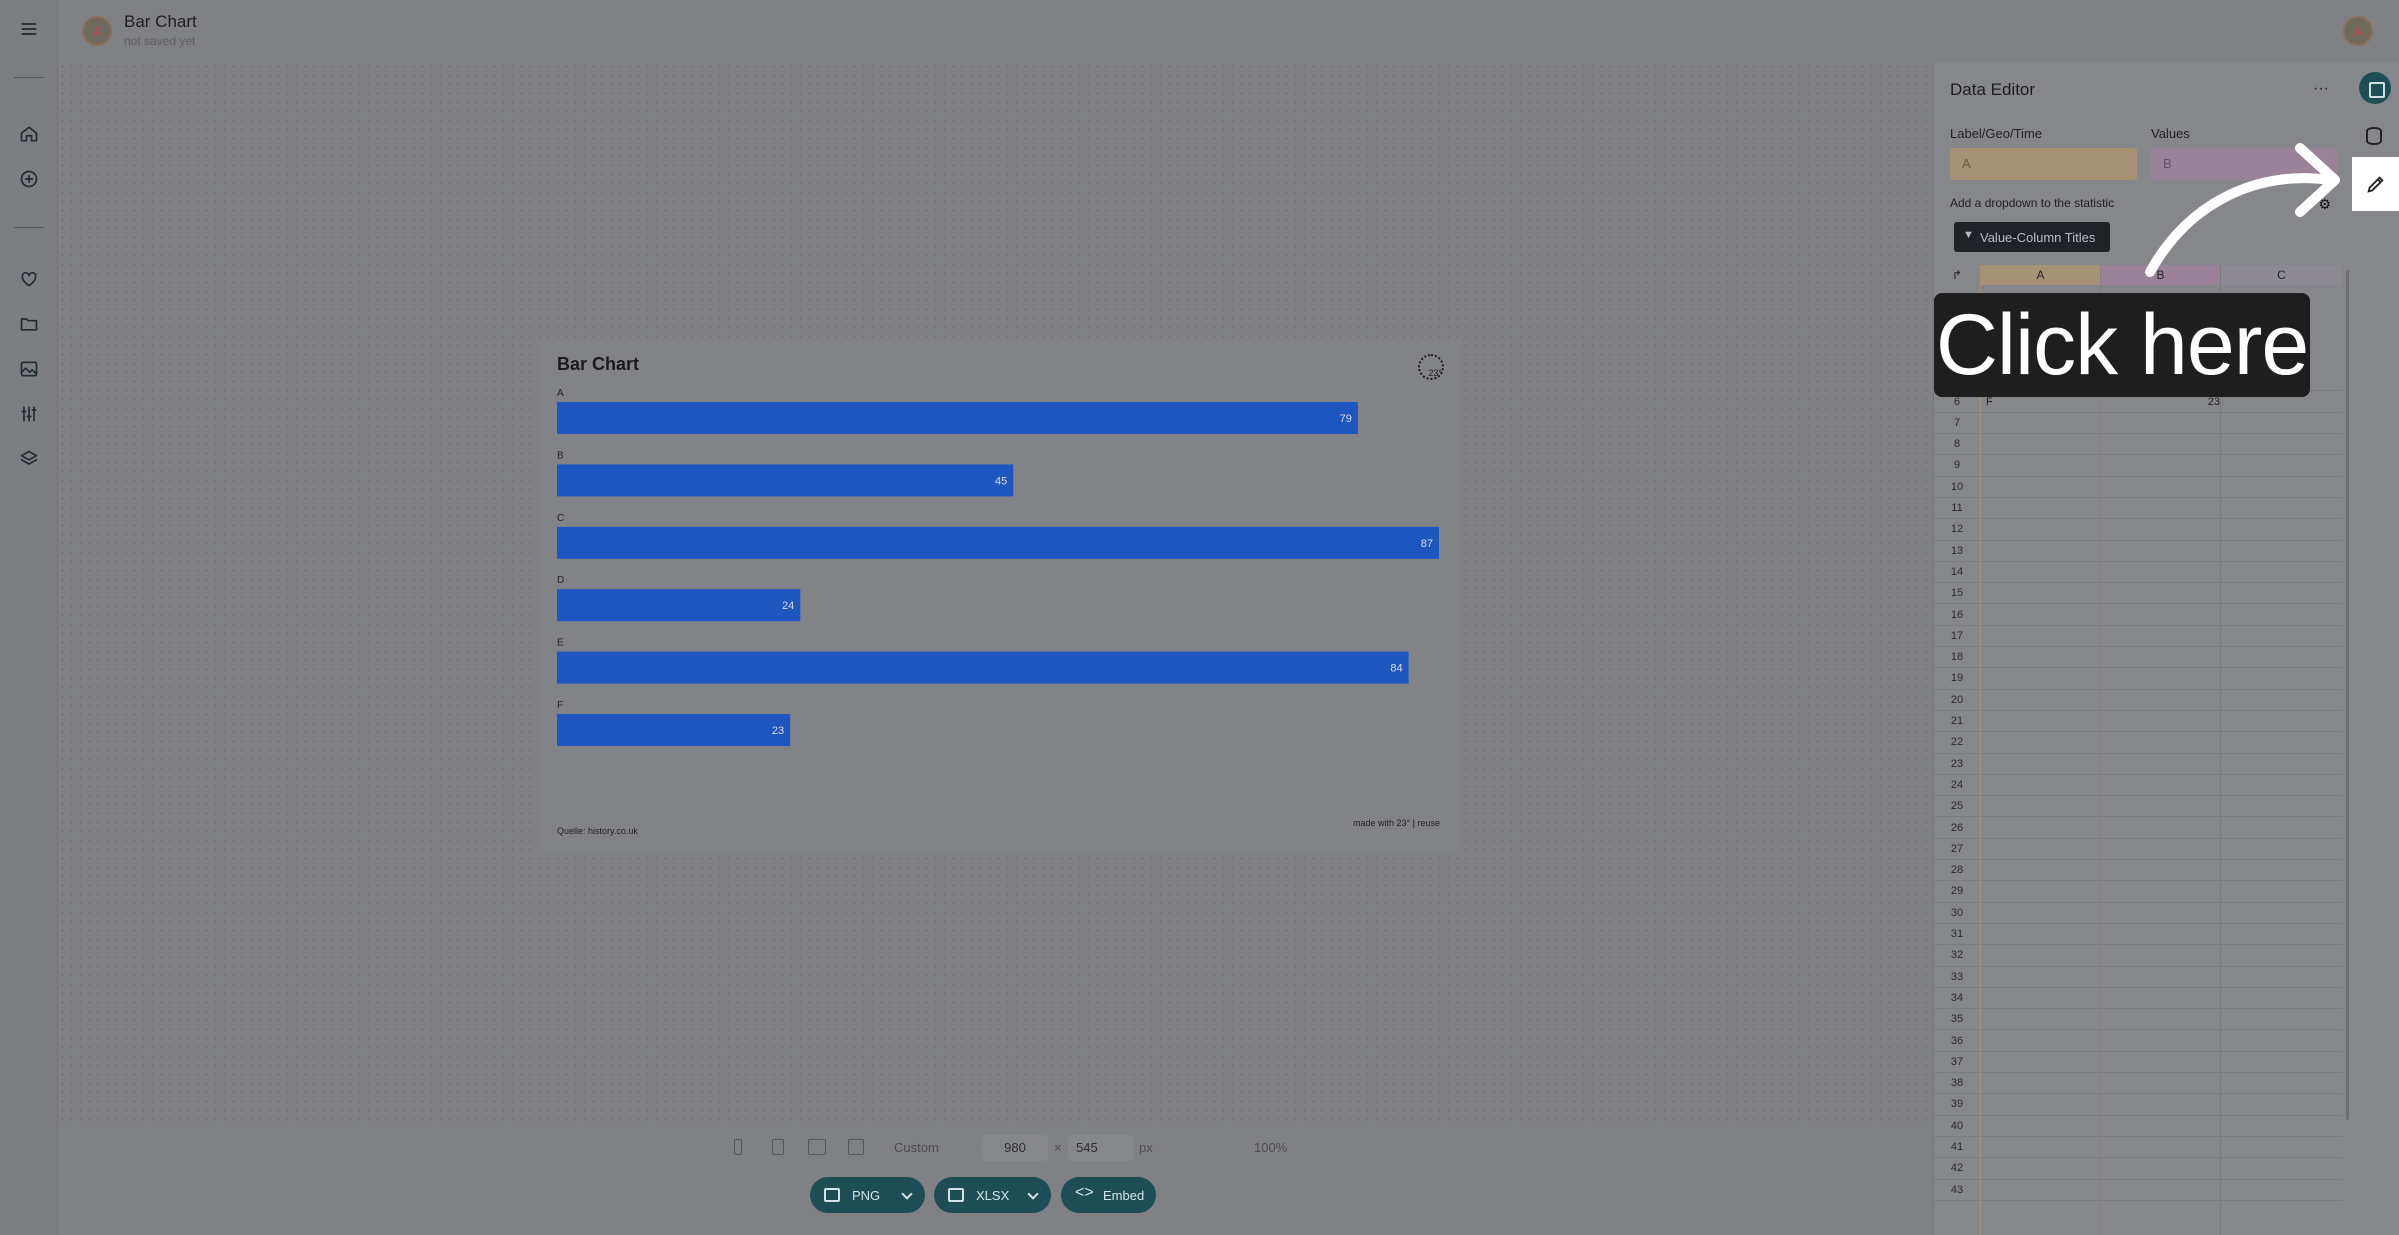 This screenshot has height=1235, width=2399. What do you see at coordinates (2138, 637) in the screenshot?
I see `table-row: 17` at bounding box center [2138, 637].